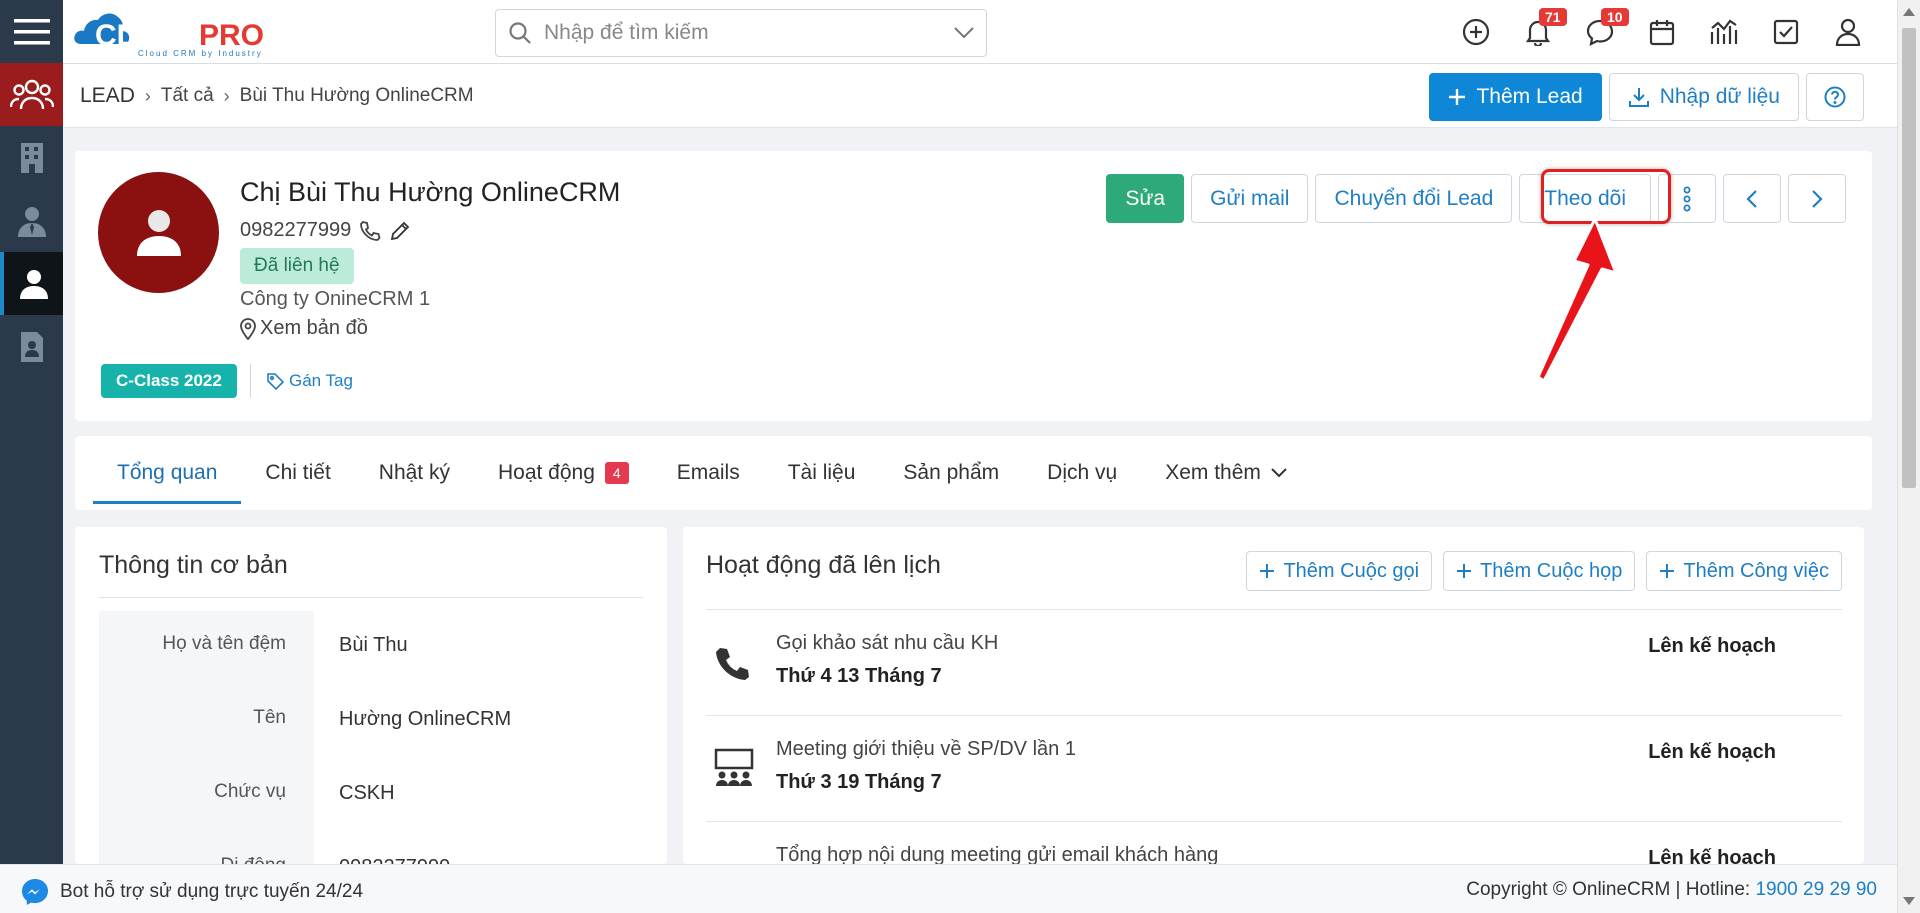  I want to click on tab-services: Dịch vụ, so click(1082, 473).